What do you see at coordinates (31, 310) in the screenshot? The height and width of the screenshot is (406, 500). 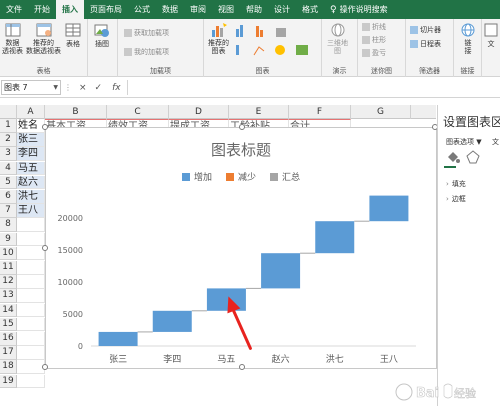 I see `cell-A14` at bounding box center [31, 310].